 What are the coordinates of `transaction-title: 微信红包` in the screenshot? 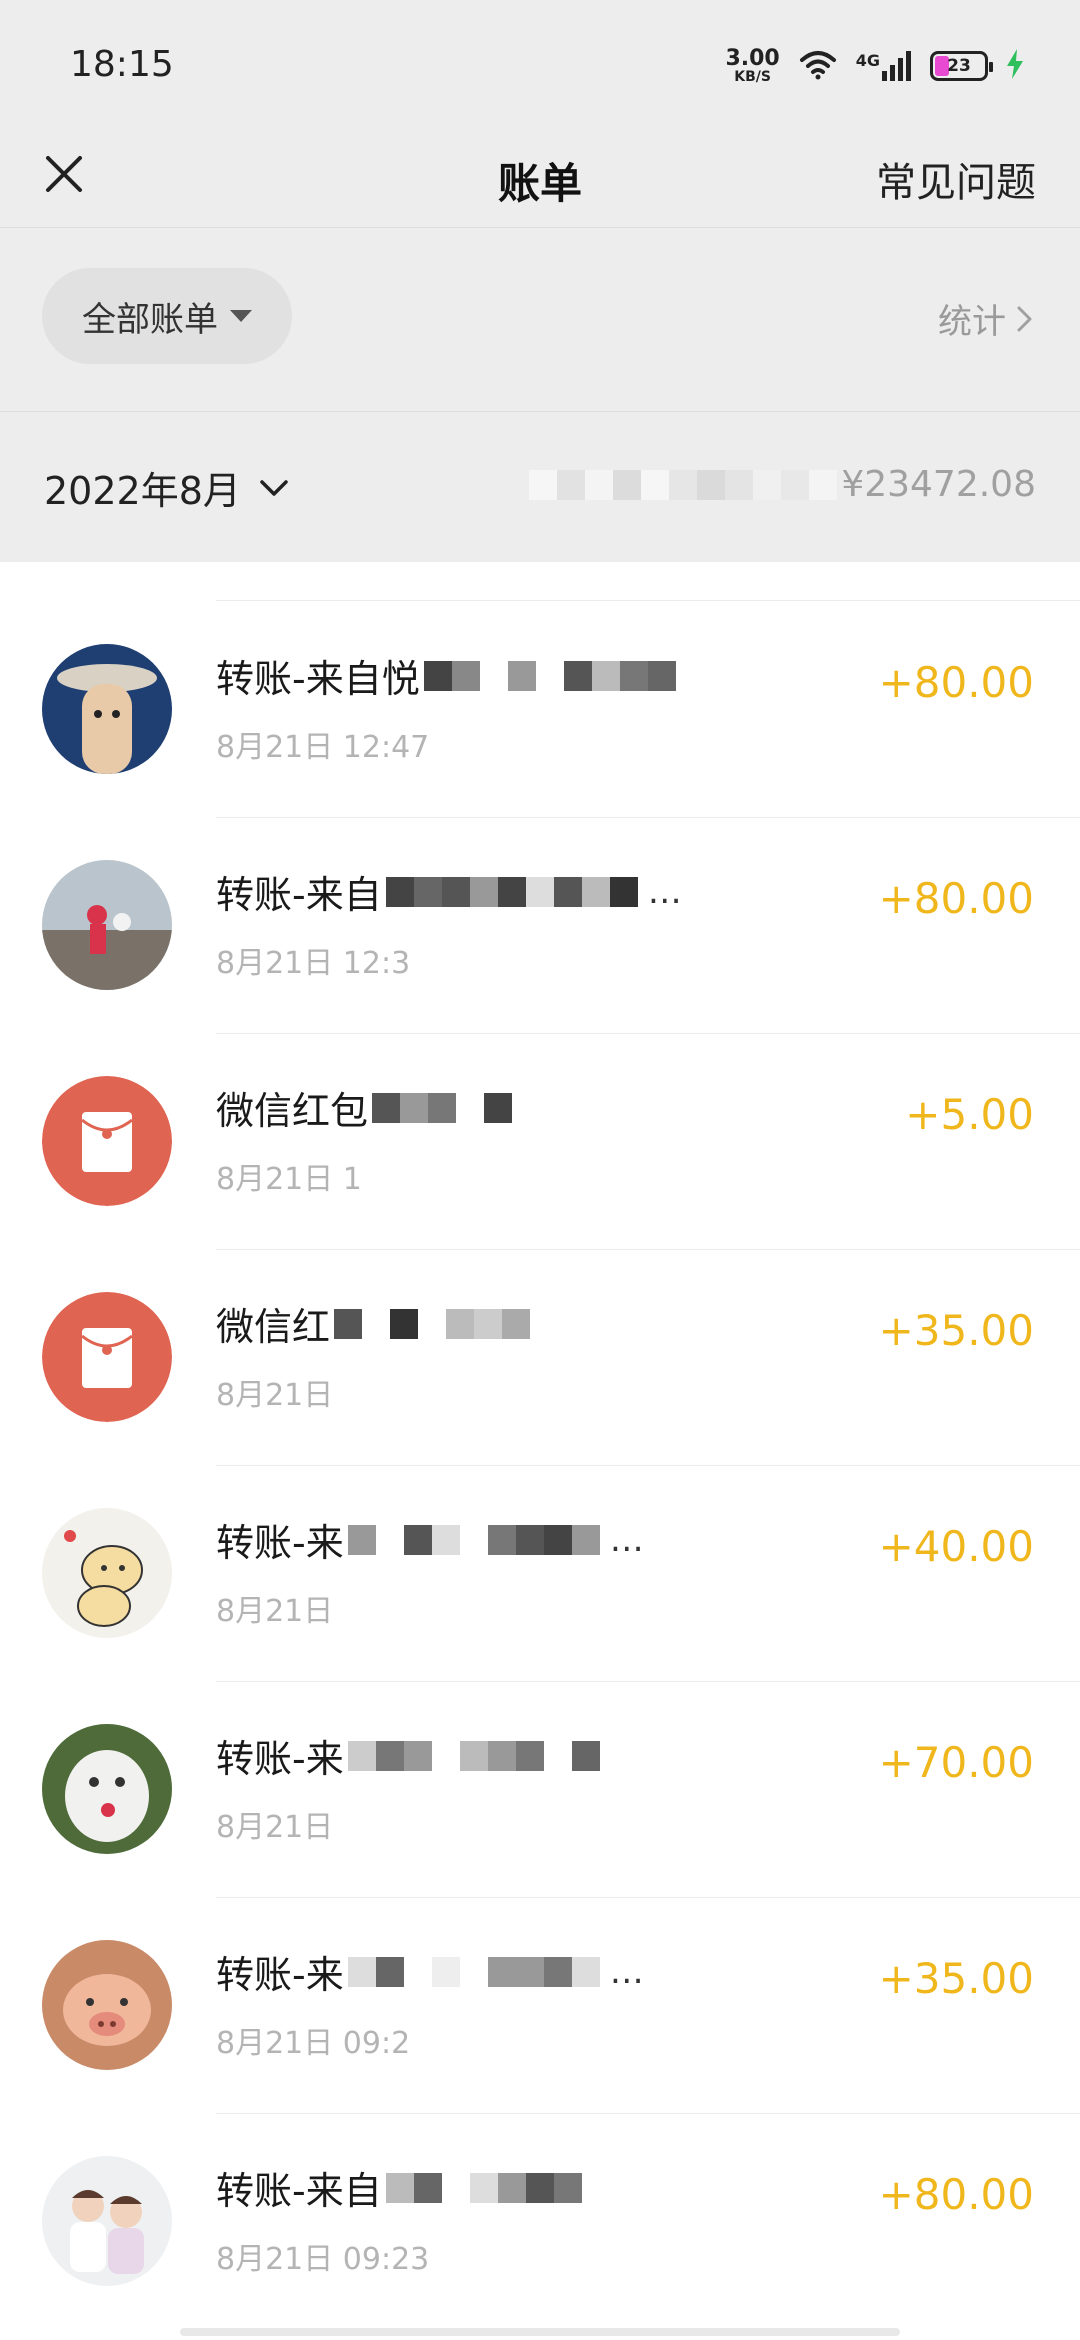 It's located at (364, 1107).